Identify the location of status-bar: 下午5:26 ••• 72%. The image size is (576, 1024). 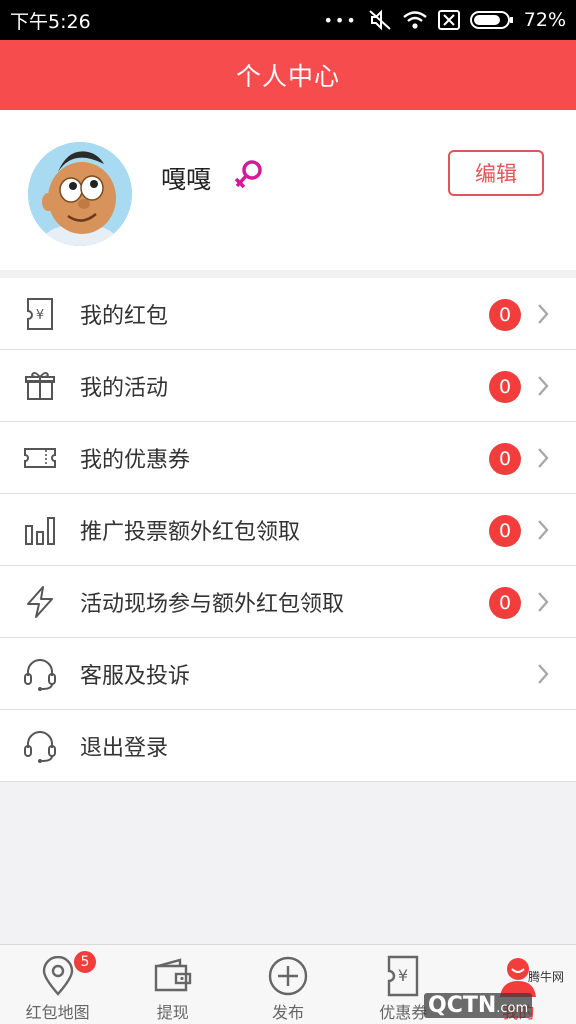
(288, 20).